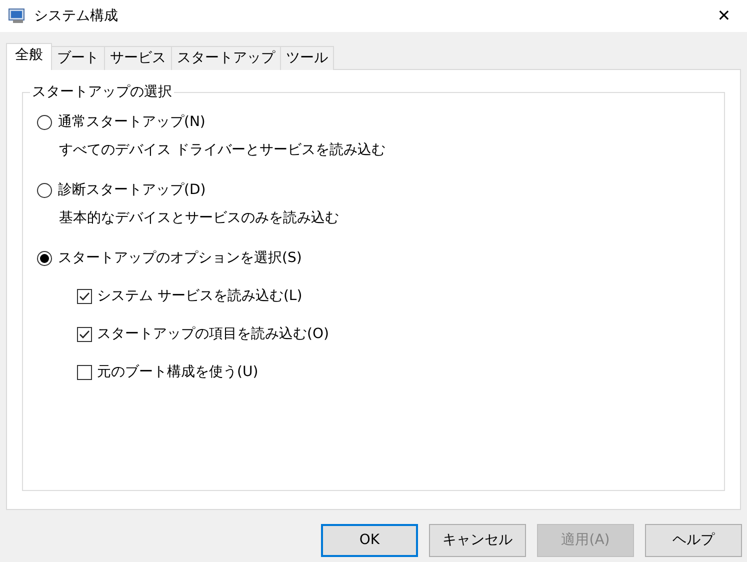 Image resolution: width=747 pixels, height=562 pixels. Describe the element at coordinates (226, 58) in the screenshot. I see `tab: スタートアップ` at that location.